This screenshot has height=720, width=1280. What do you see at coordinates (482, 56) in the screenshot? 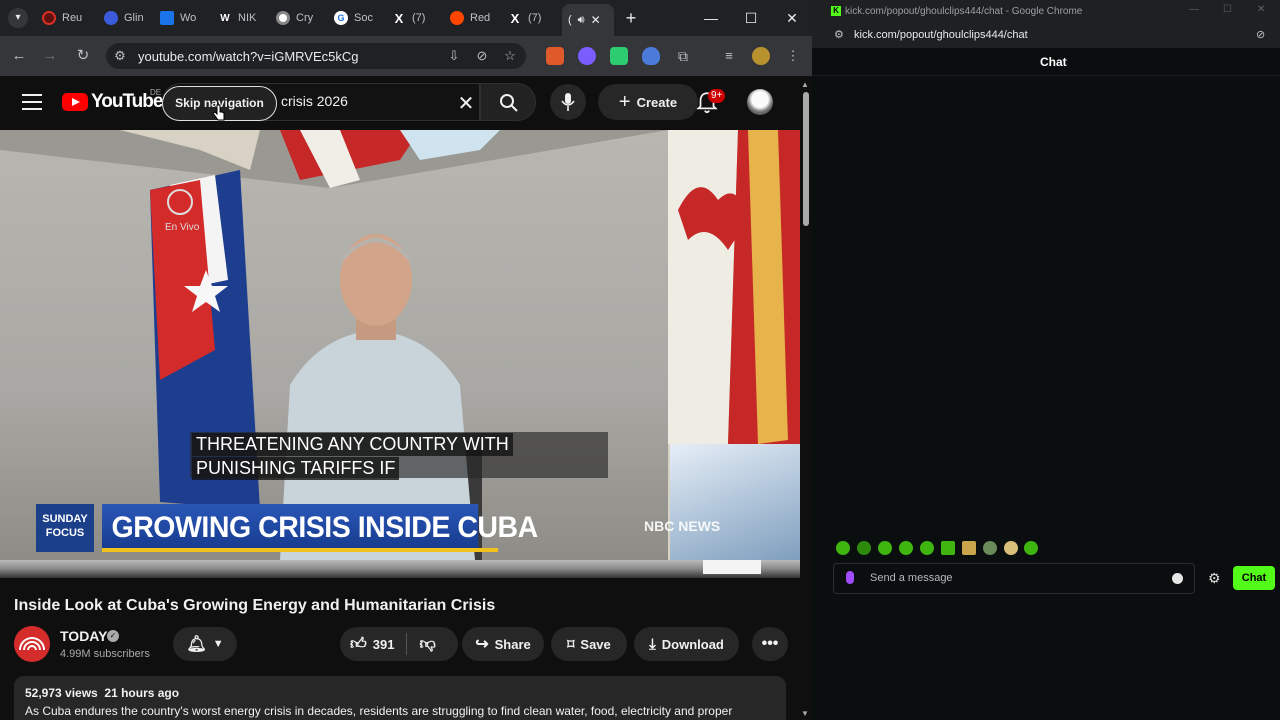
I see `tracking-eye-icon: ⊘` at bounding box center [482, 56].